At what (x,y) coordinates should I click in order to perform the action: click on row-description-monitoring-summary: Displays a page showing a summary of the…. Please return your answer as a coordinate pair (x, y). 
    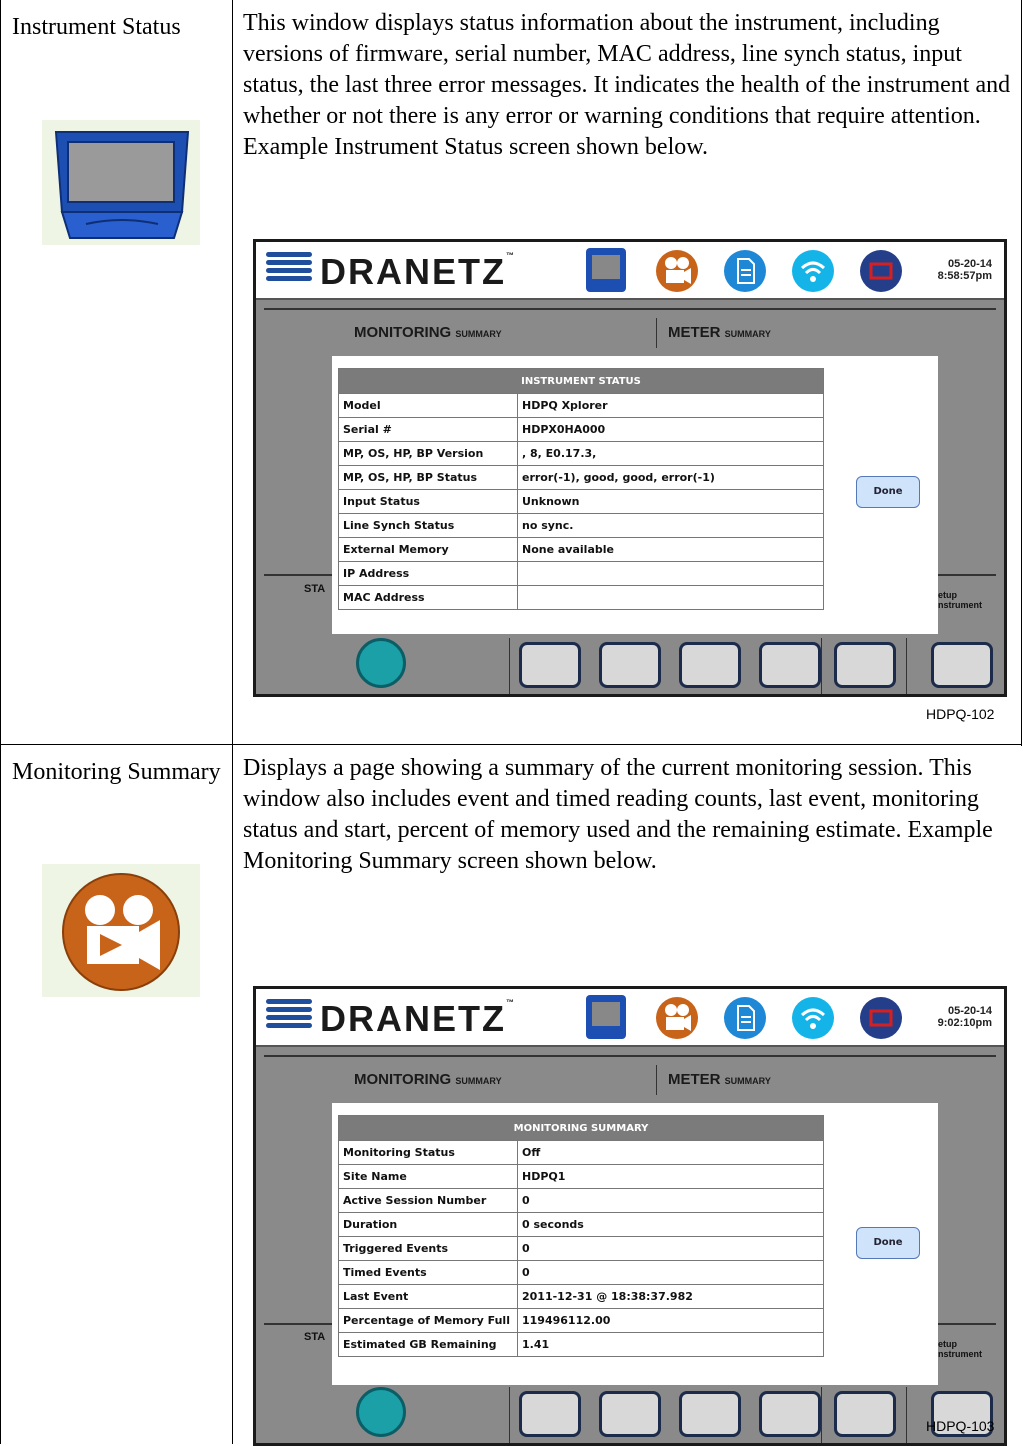
    Looking at the image, I should click on (618, 814).